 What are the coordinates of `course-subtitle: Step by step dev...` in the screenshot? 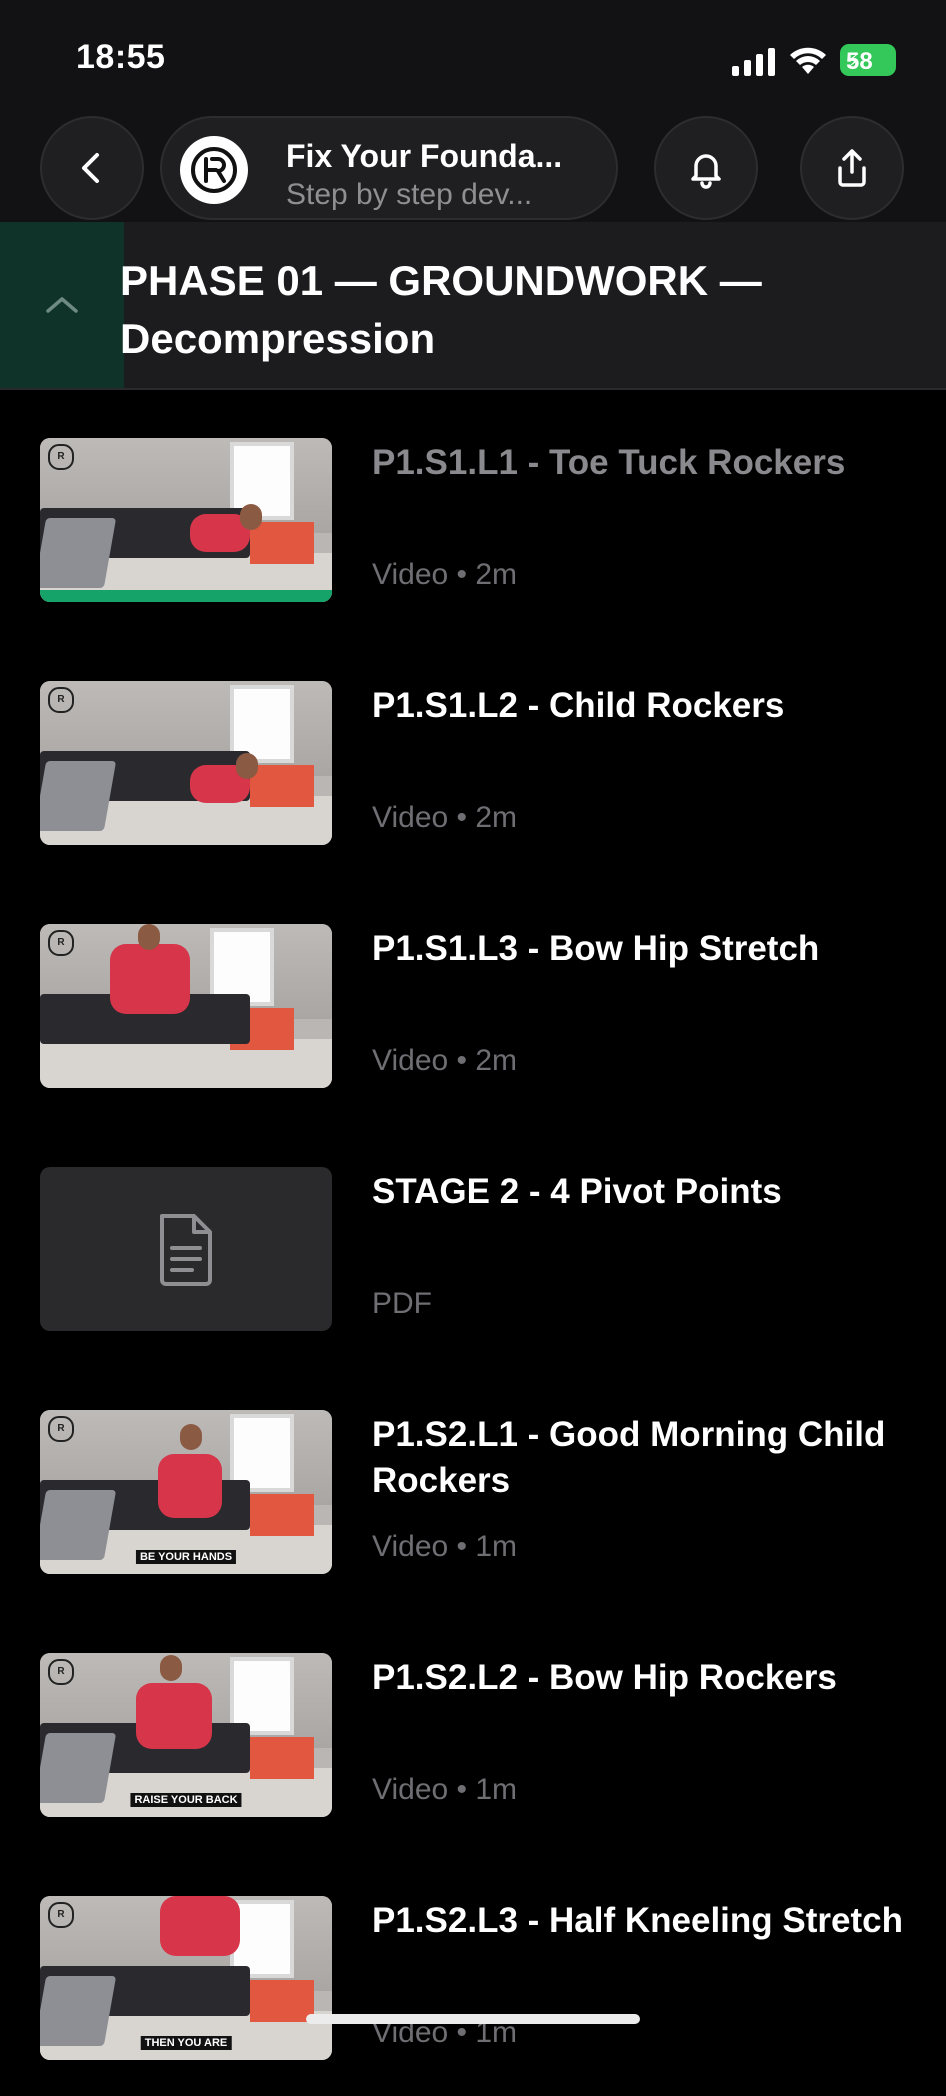 It's located at (409, 194).